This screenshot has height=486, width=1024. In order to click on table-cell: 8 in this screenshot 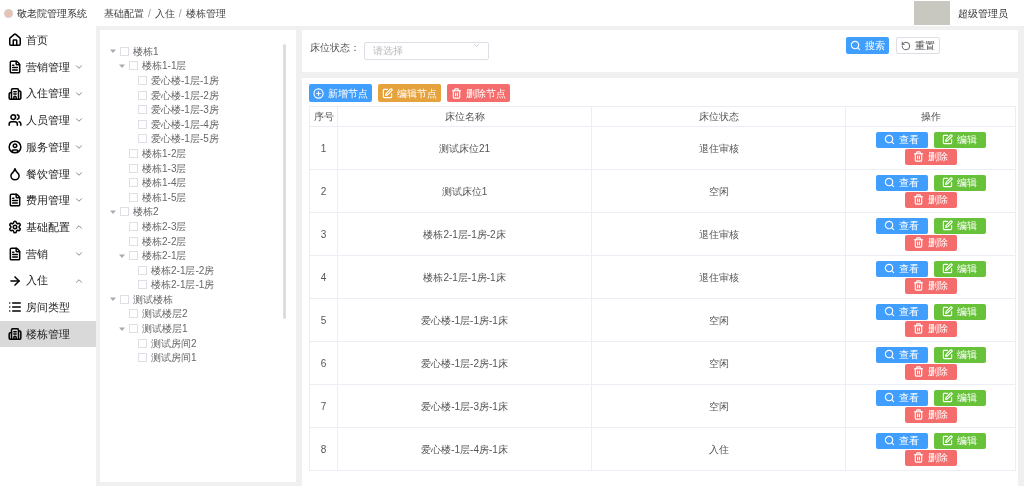, I will do `click(323, 449)`.